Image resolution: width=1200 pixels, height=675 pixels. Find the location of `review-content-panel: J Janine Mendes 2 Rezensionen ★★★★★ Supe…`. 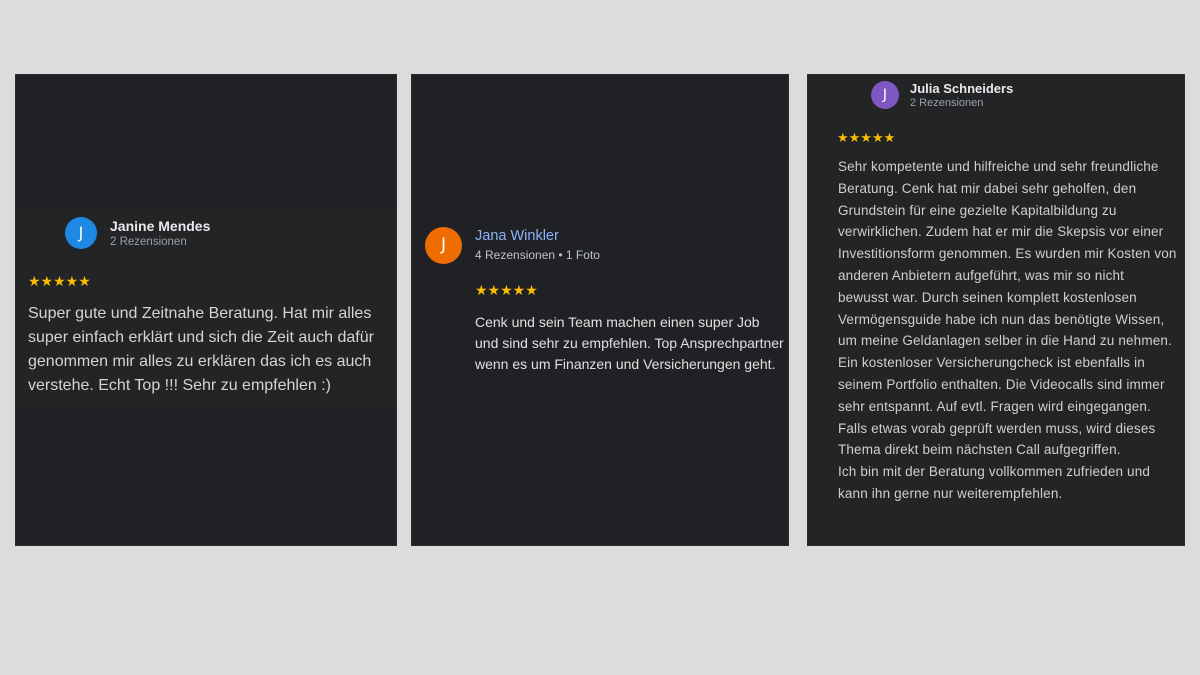

review-content-panel: J Janine Mendes 2 Rezensionen ★★★★★ Supe… is located at coordinates (206, 308).